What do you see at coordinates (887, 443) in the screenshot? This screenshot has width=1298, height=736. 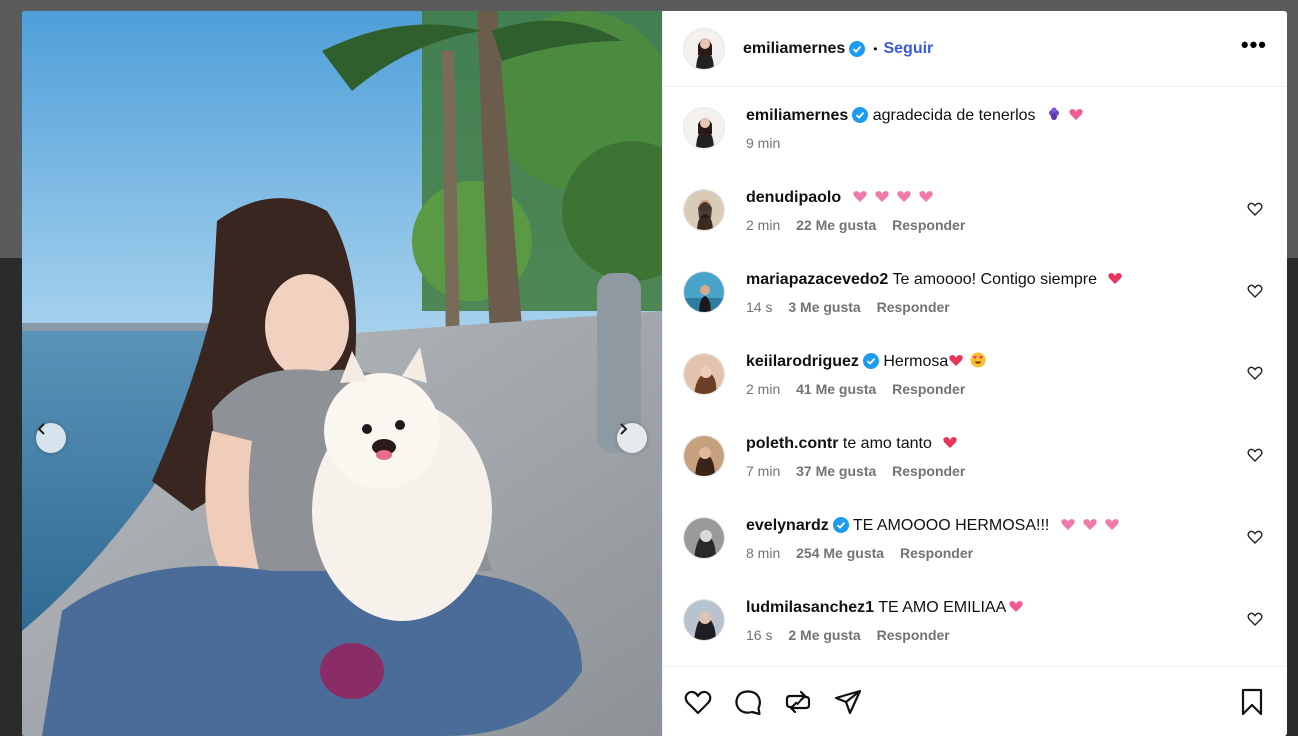 I see `comment-text: te amo tanto` at bounding box center [887, 443].